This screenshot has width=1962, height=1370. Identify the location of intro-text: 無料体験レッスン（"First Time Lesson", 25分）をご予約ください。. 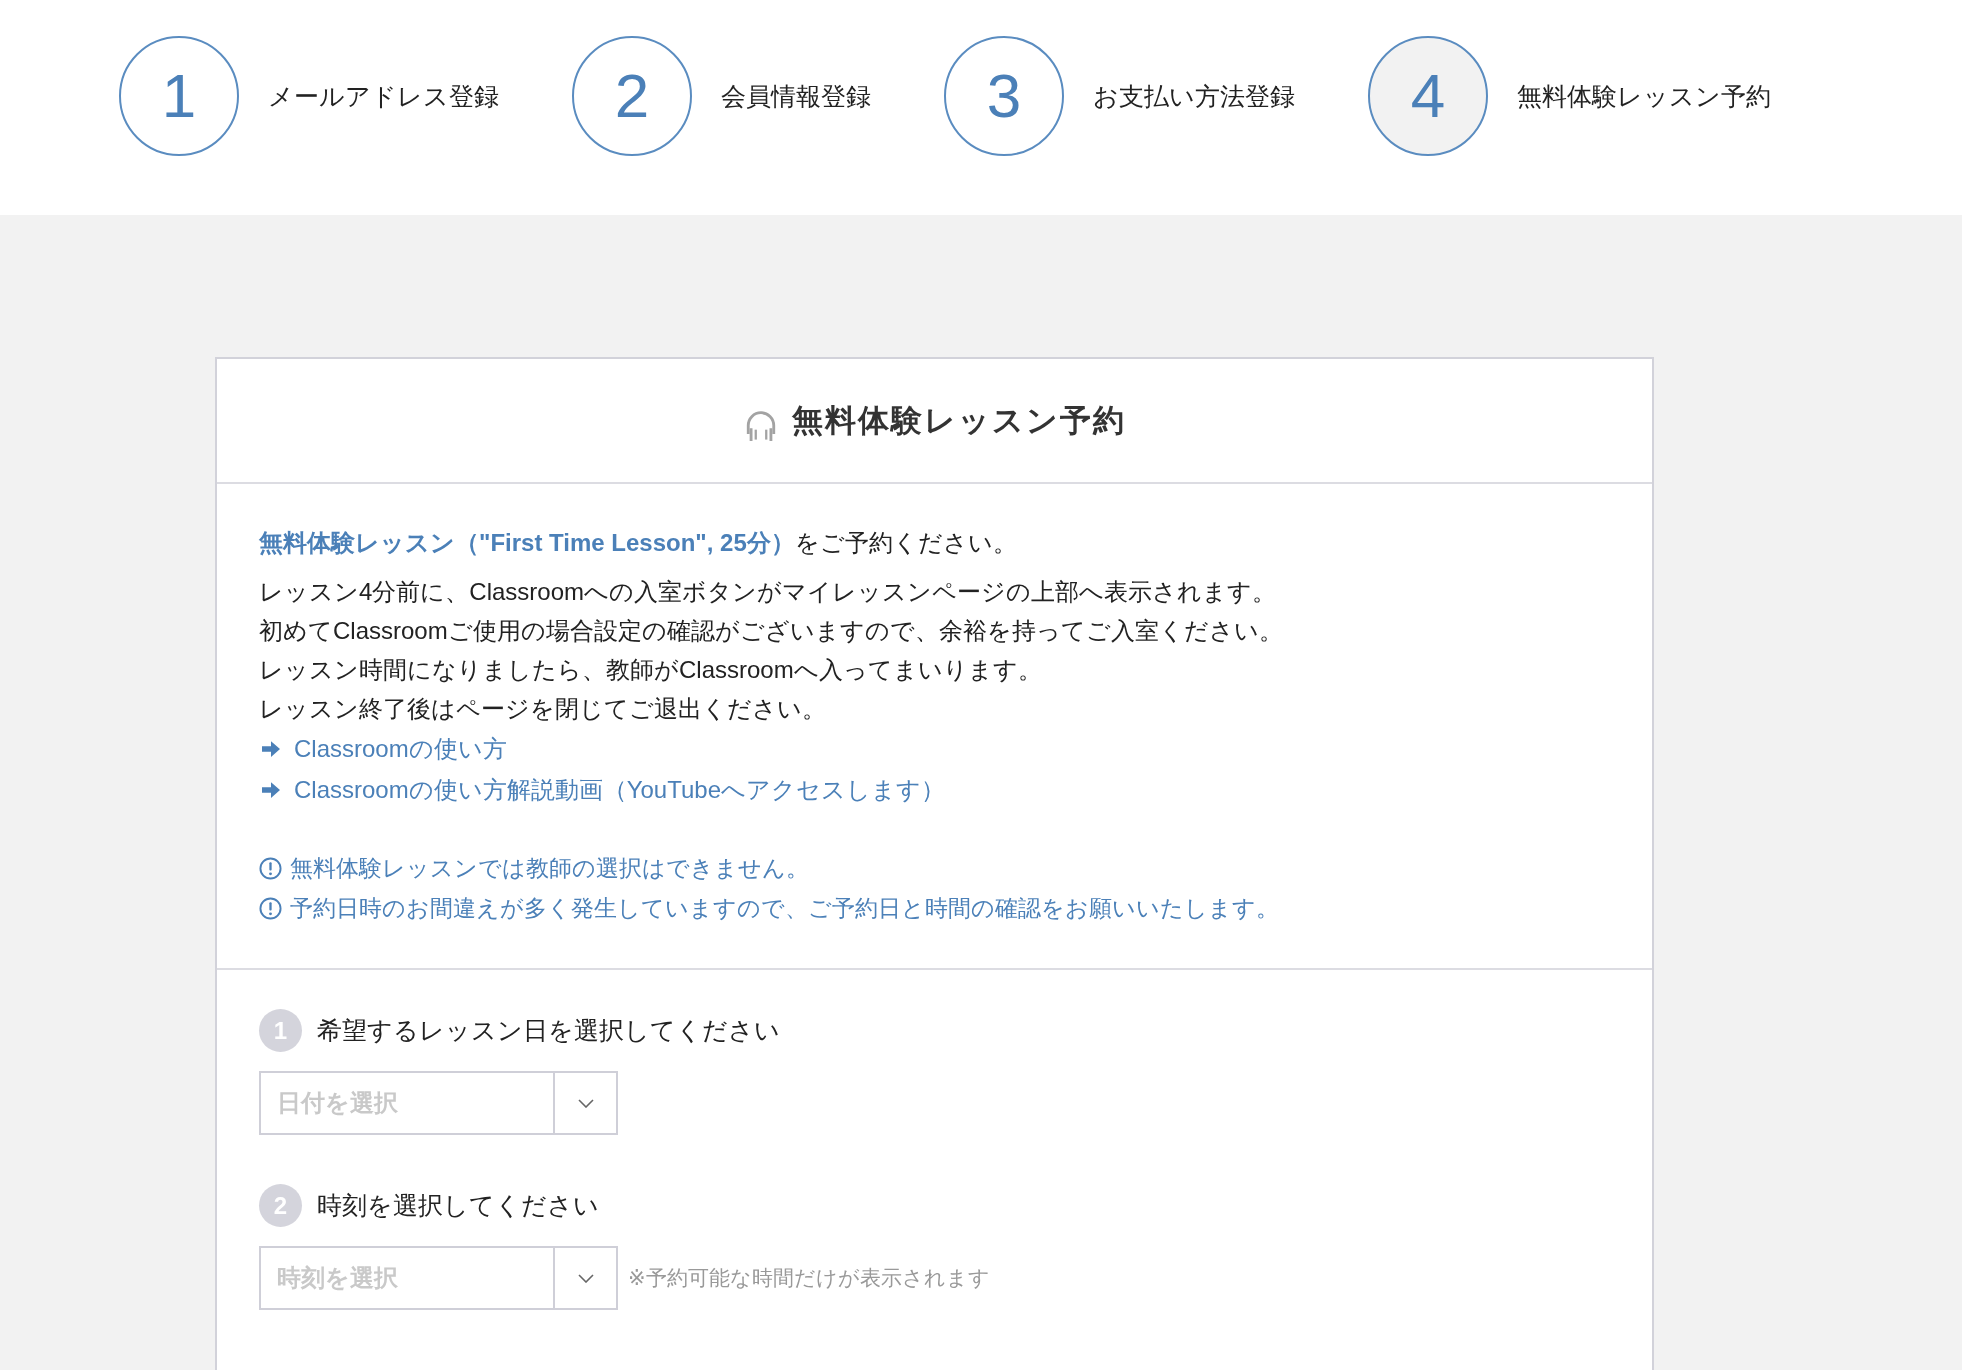
(638, 543).